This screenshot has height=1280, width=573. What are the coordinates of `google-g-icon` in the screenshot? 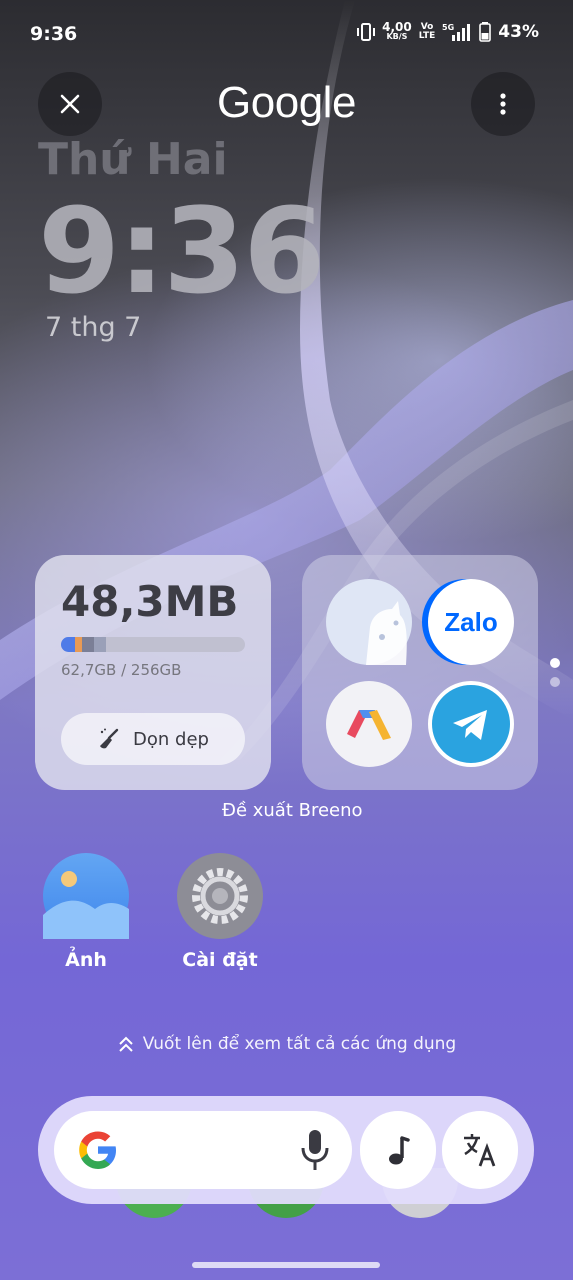 It's located at (97, 1150).